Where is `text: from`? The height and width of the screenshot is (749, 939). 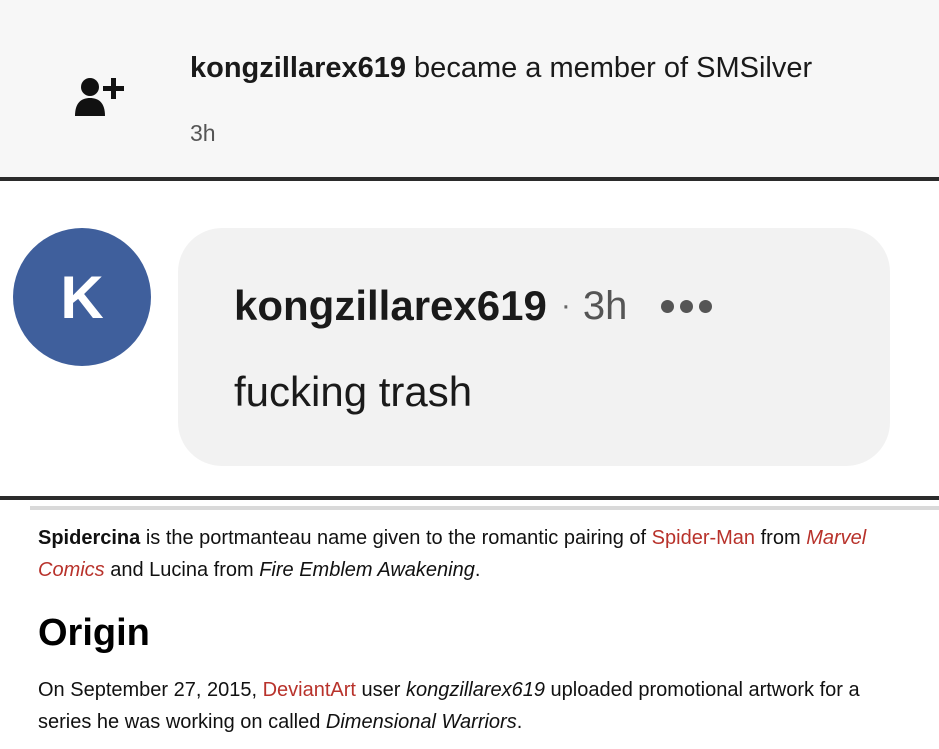 text: from is located at coordinates (781, 538).